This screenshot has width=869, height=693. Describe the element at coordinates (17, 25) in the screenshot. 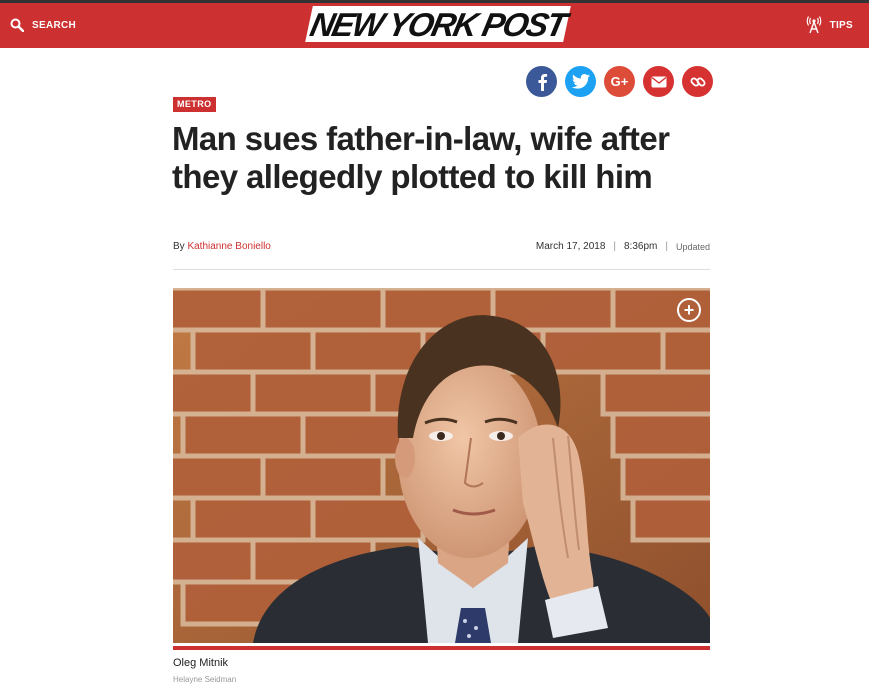

I see `search-icon` at that location.